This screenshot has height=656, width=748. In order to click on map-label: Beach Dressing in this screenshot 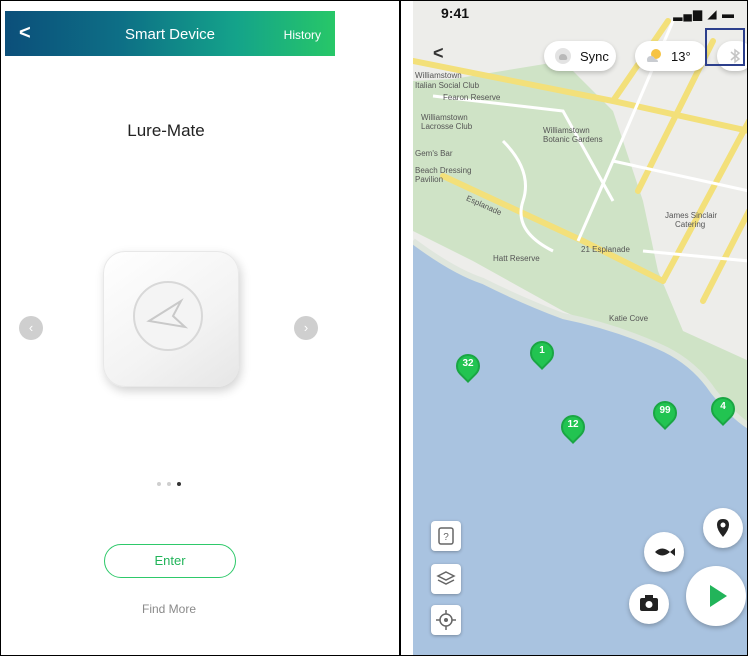, I will do `click(443, 170)`.